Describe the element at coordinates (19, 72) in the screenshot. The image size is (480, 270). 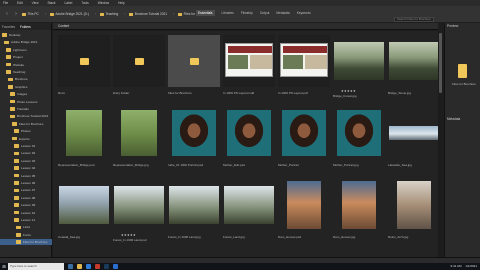
I see `folder-label: Teaching` at that location.